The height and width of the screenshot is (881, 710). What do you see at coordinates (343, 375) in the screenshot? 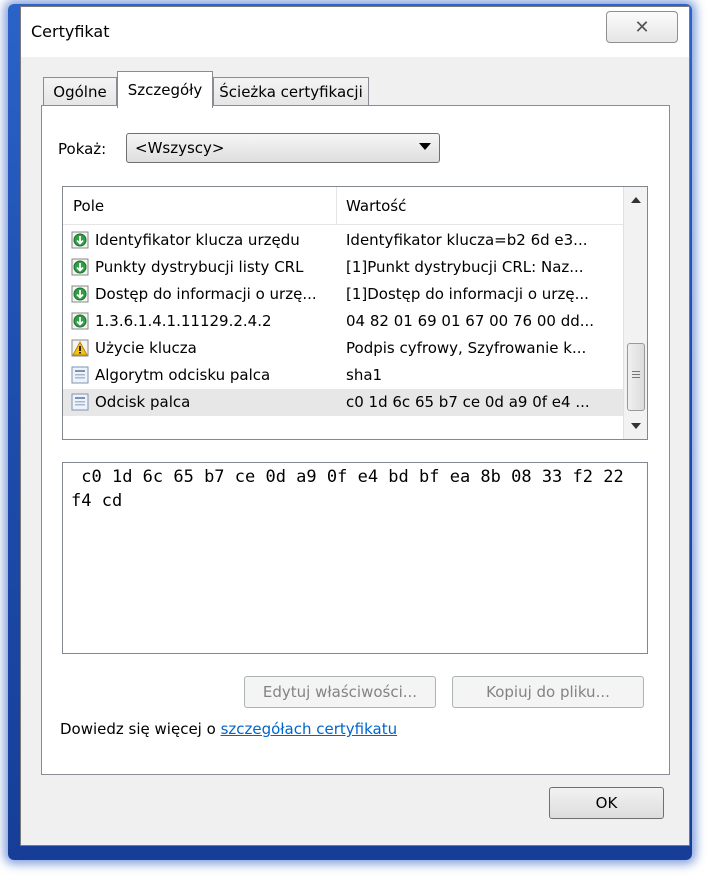
I see `list-item: Algorytm odcisku palca sha1` at bounding box center [343, 375].